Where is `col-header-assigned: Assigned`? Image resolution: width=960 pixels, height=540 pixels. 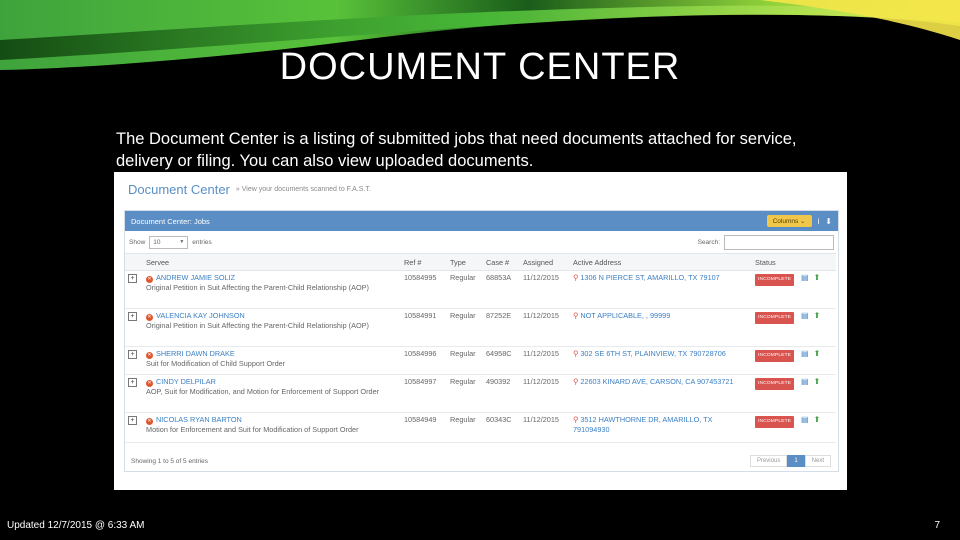
col-header-assigned: Assigned is located at coordinates (545, 262).